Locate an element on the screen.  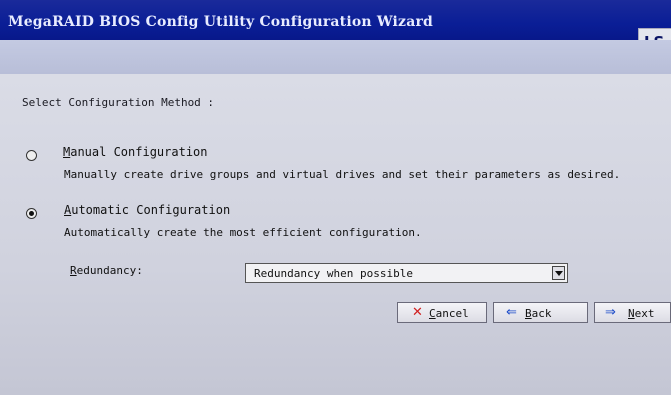
automatic-config-label: Automatic Configuration is located at coordinates (147, 210).